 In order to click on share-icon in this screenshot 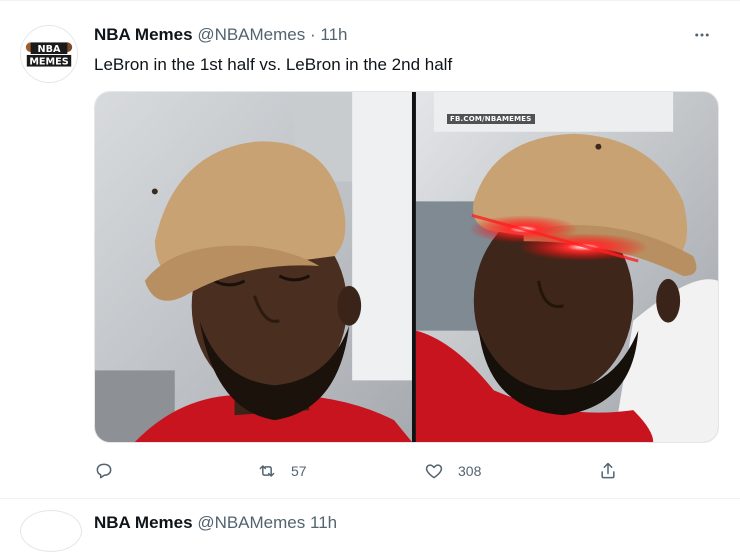, I will do `click(608, 470)`.